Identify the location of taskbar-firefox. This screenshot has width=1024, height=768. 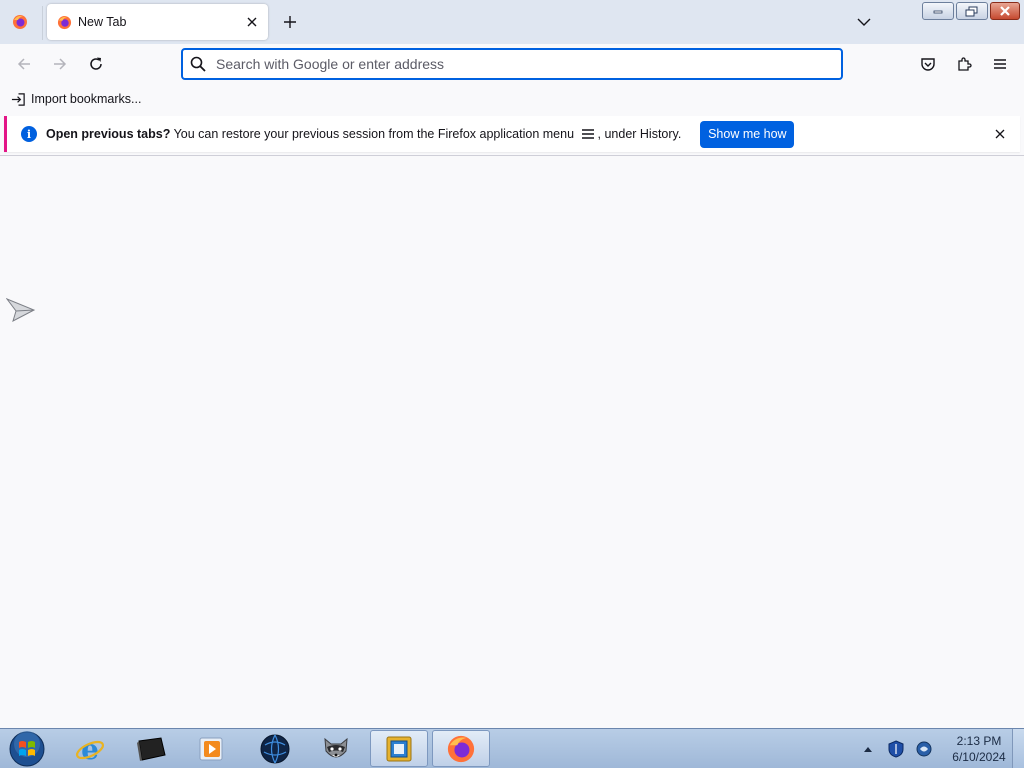
(461, 748).